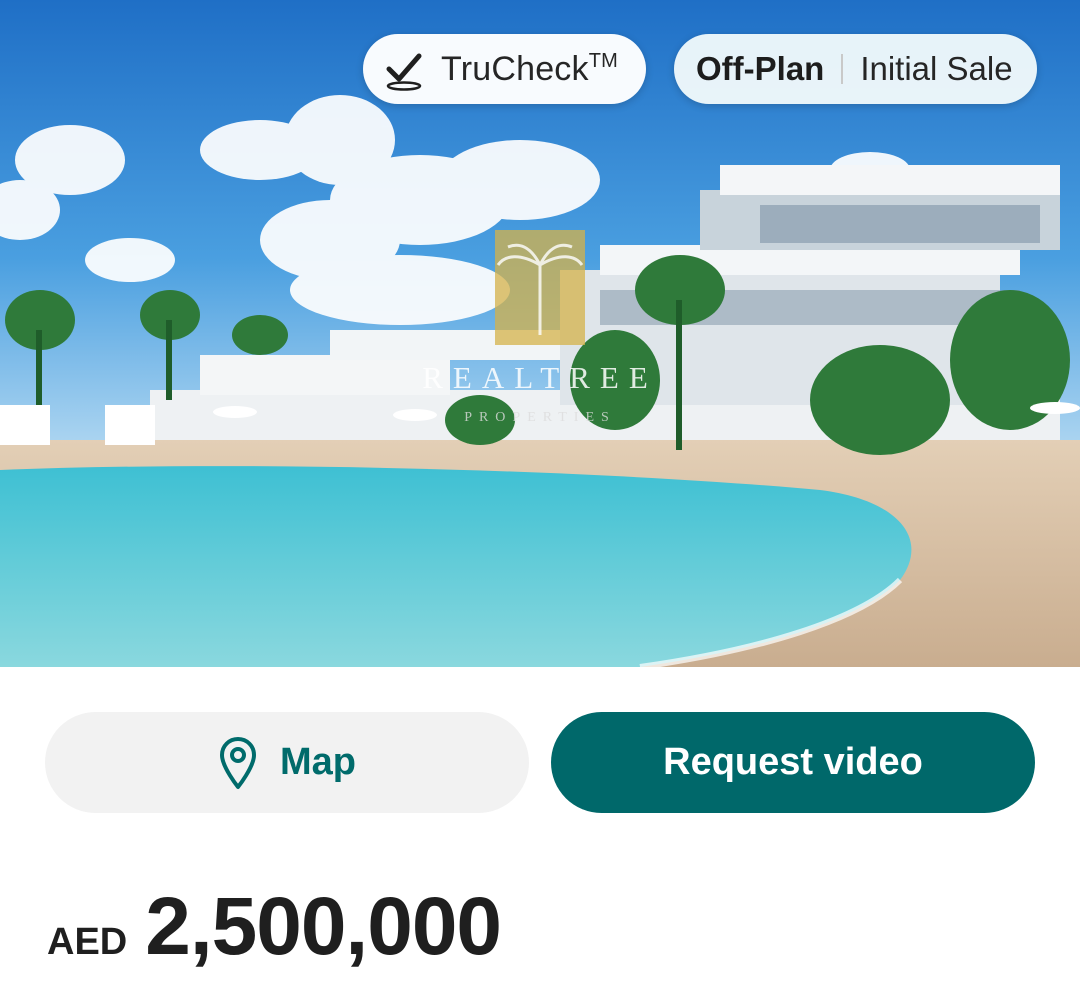 The width and height of the screenshot is (1080, 983). I want to click on request-video-button: Request video, so click(793, 762).